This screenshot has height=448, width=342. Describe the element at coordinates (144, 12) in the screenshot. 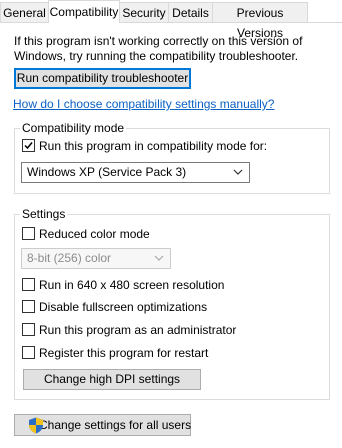

I see `tab-security: Security` at that location.